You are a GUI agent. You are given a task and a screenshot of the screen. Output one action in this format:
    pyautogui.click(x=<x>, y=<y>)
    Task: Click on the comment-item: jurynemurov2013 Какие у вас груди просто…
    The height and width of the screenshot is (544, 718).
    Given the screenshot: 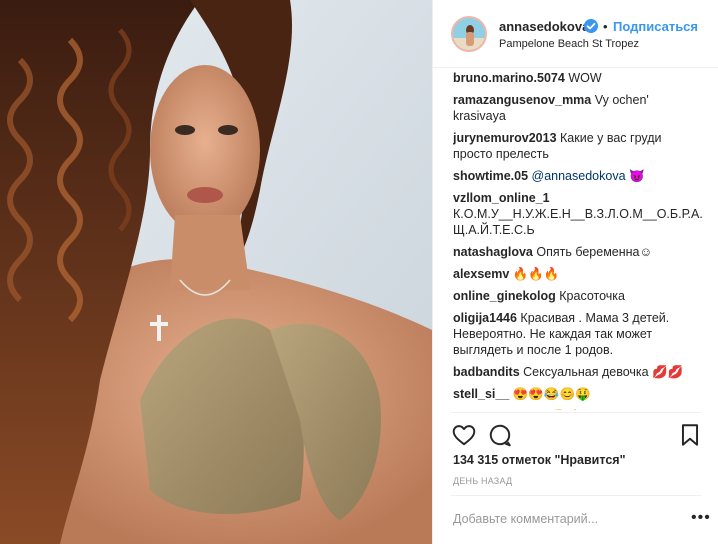 What is the action you would take?
    pyautogui.click(x=578, y=146)
    